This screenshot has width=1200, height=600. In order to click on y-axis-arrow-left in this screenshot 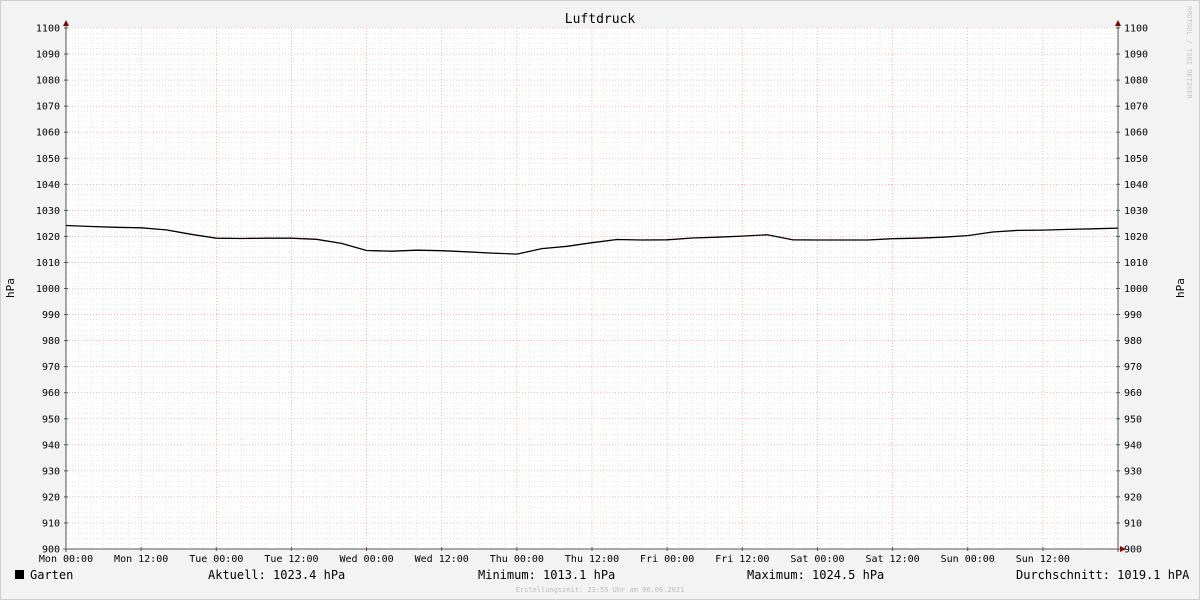, I will do `click(66, 23)`.